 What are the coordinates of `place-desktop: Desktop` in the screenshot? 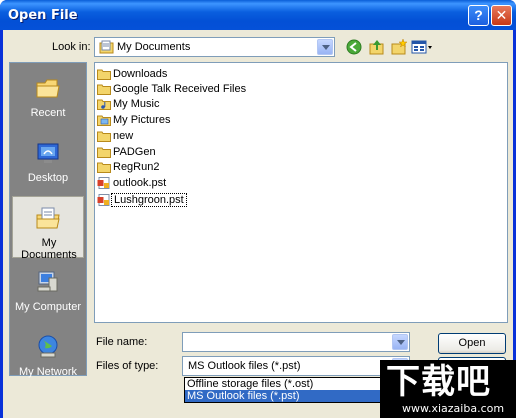 It's located at (48, 163).